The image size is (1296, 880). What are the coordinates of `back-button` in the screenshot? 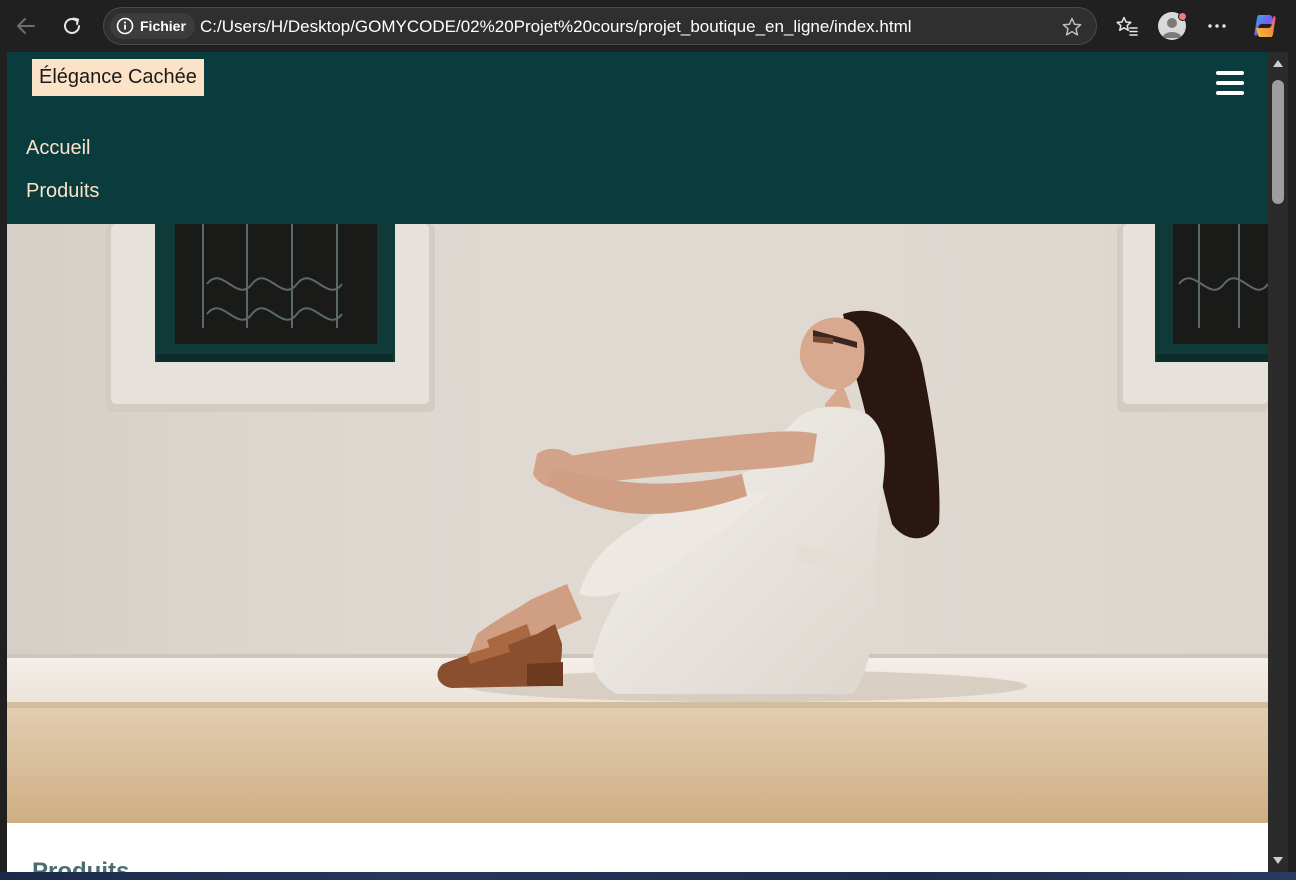 It's located at (26, 26).